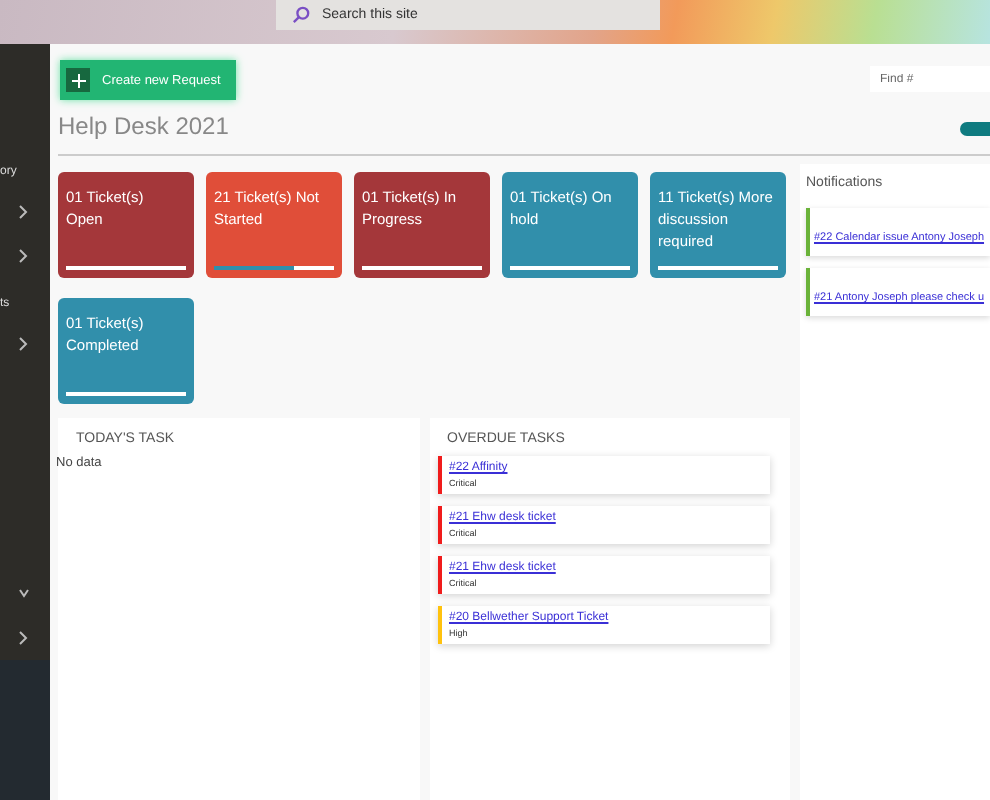  What do you see at coordinates (78, 80) in the screenshot?
I see `plus-icon` at bounding box center [78, 80].